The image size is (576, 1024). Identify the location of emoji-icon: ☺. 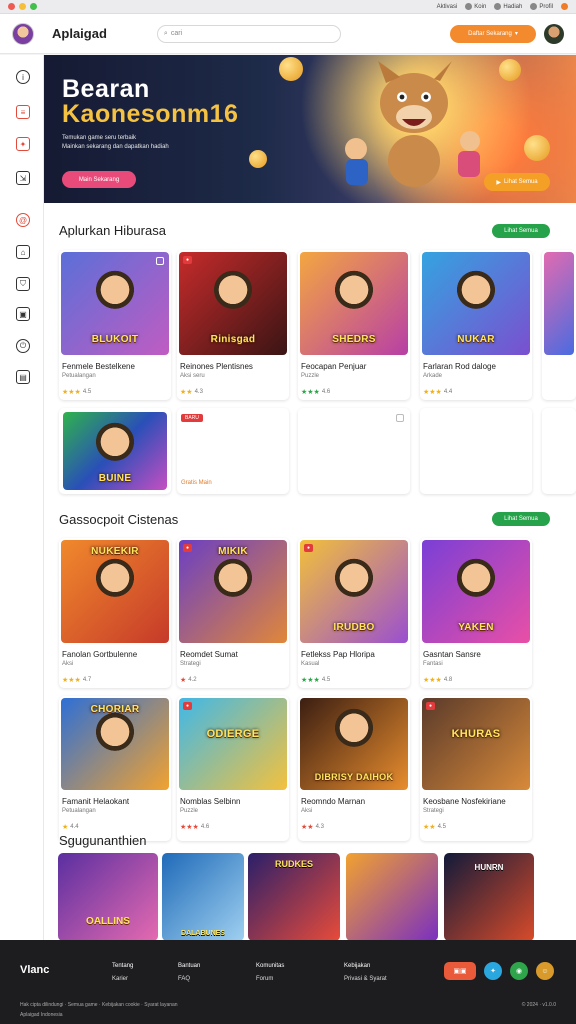
(545, 971).